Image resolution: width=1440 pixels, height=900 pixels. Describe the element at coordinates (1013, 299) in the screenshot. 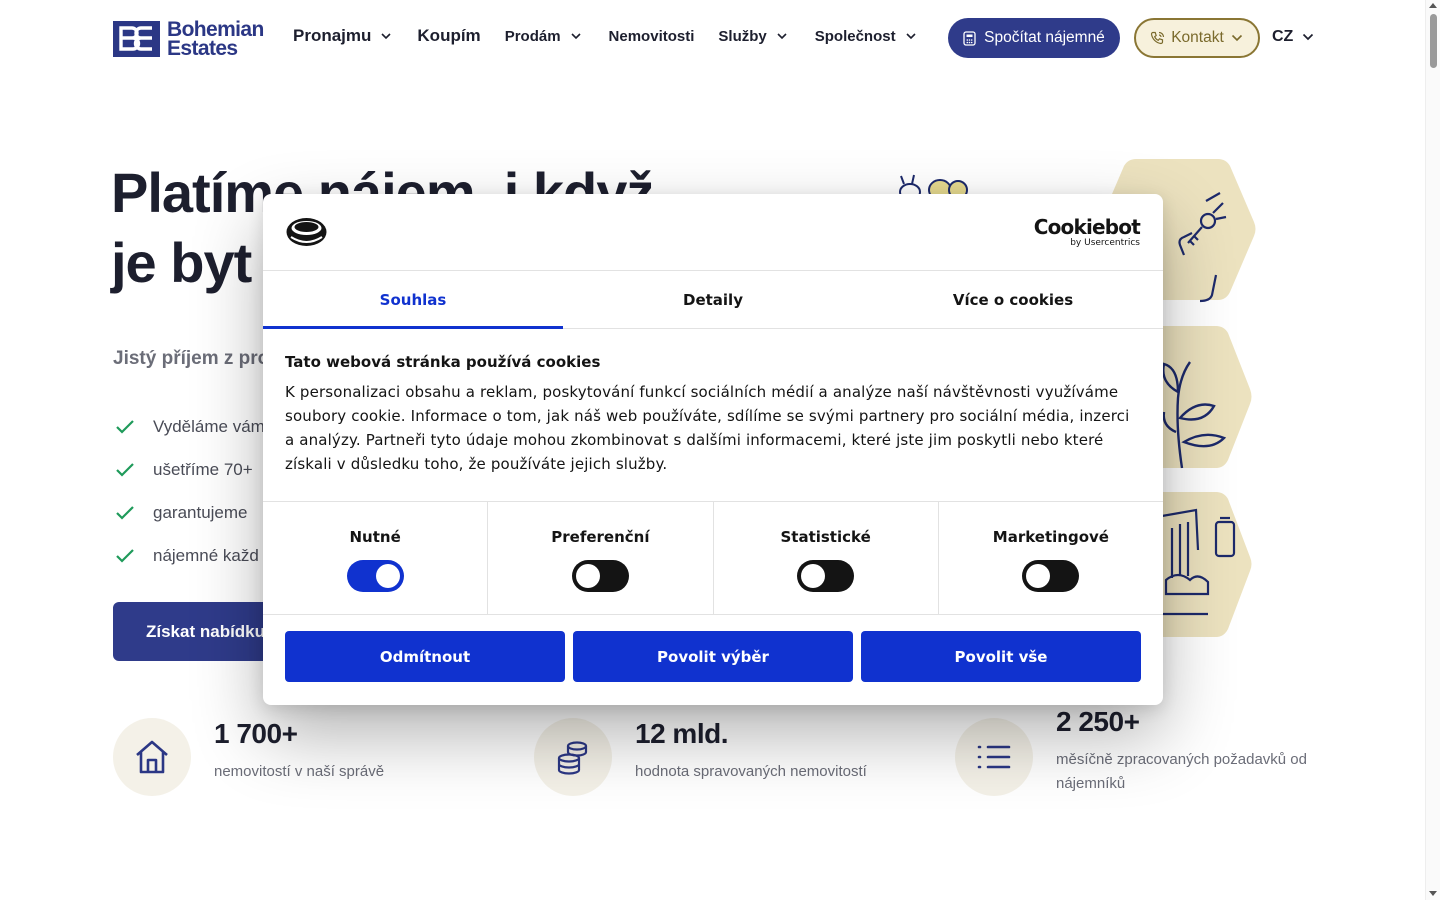

I see `tab-vice-o-cookies: Více o cookies` at that location.